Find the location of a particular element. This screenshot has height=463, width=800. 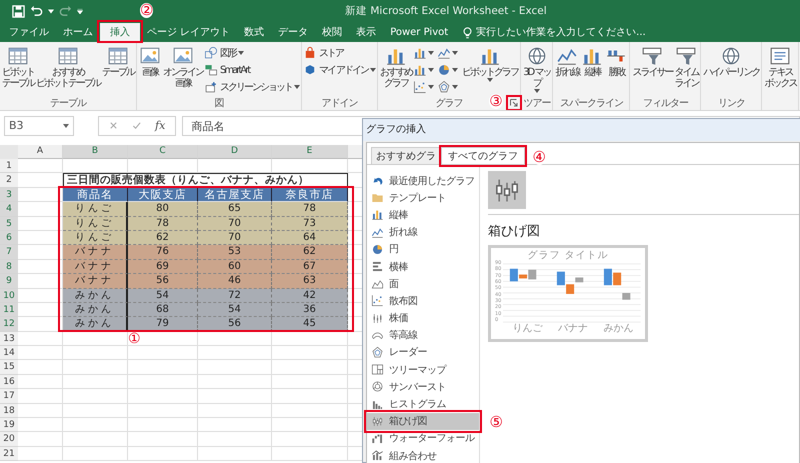

window-title: 新建 Microsoft Excel Worksheet - Excel is located at coordinates (446, 11).